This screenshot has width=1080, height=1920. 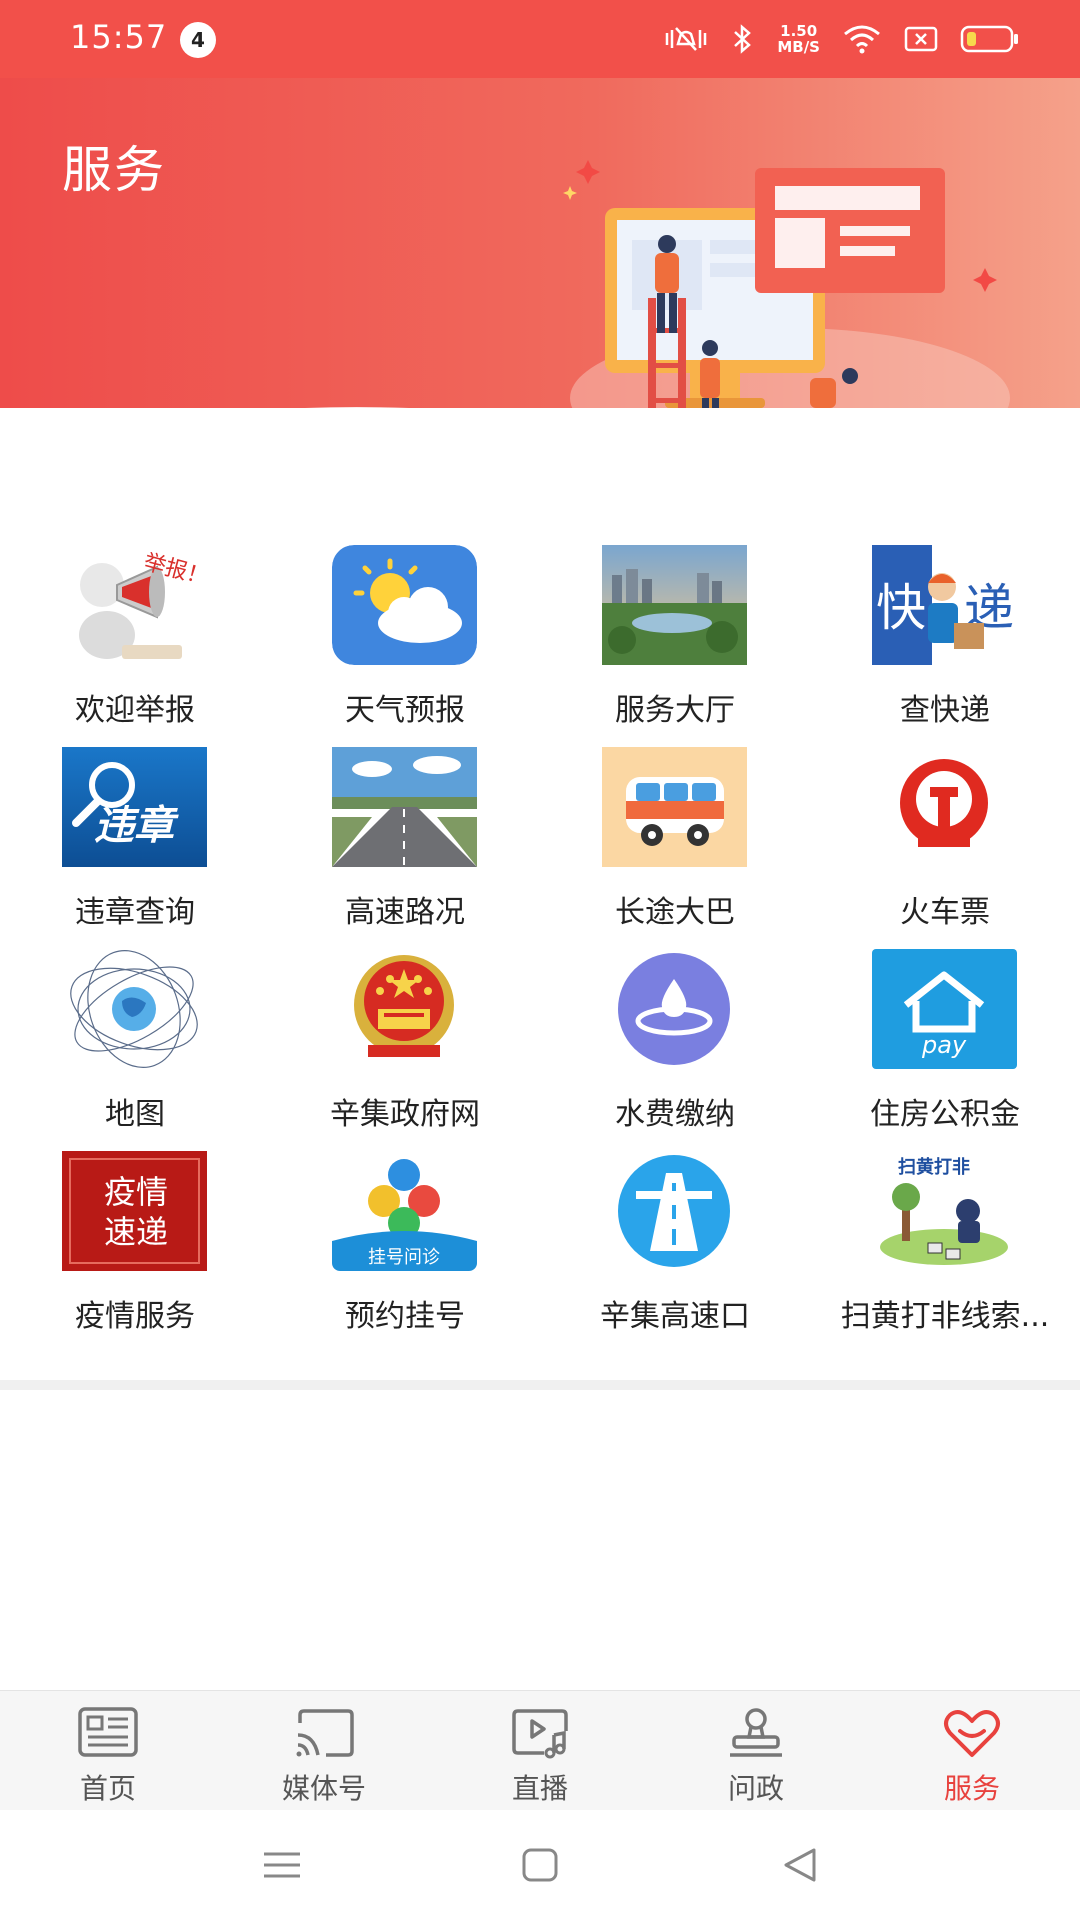 What do you see at coordinates (540, 39) in the screenshot?
I see `status-bar: 15:57 4 1.50 MB/S` at bounding box center [540, 39].